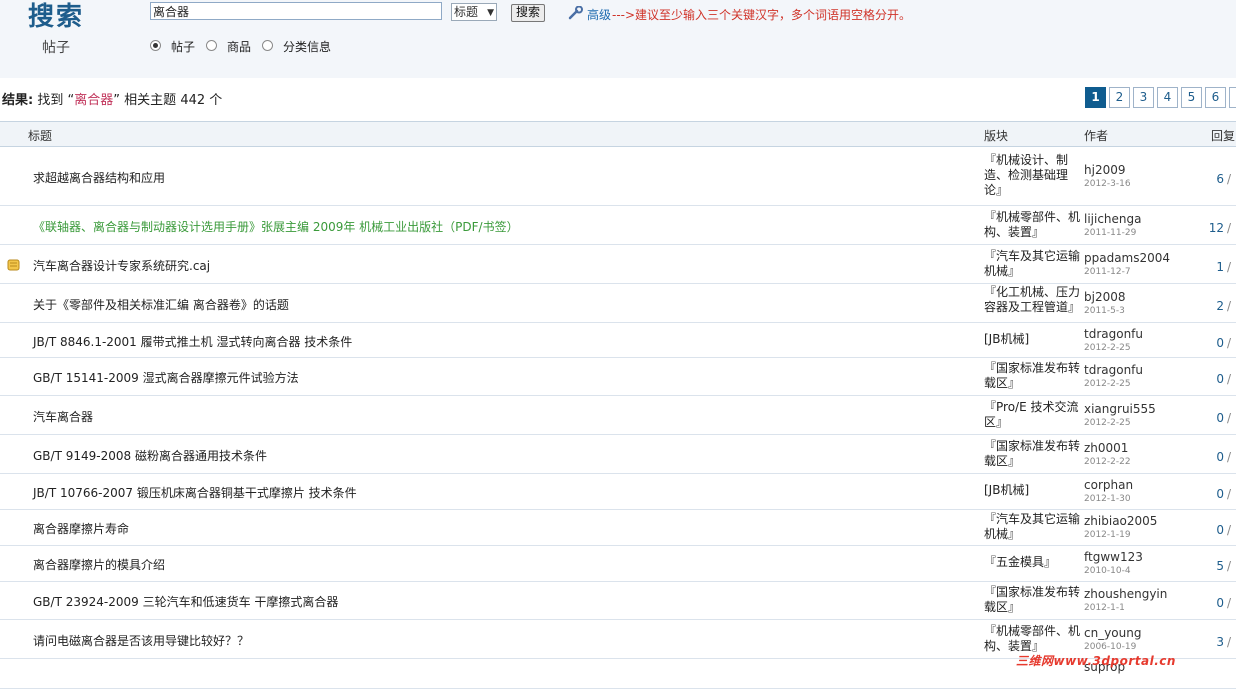 This screenshot has height=689, width=1236. I want to click on page-3: 3, so click(1143, 97).